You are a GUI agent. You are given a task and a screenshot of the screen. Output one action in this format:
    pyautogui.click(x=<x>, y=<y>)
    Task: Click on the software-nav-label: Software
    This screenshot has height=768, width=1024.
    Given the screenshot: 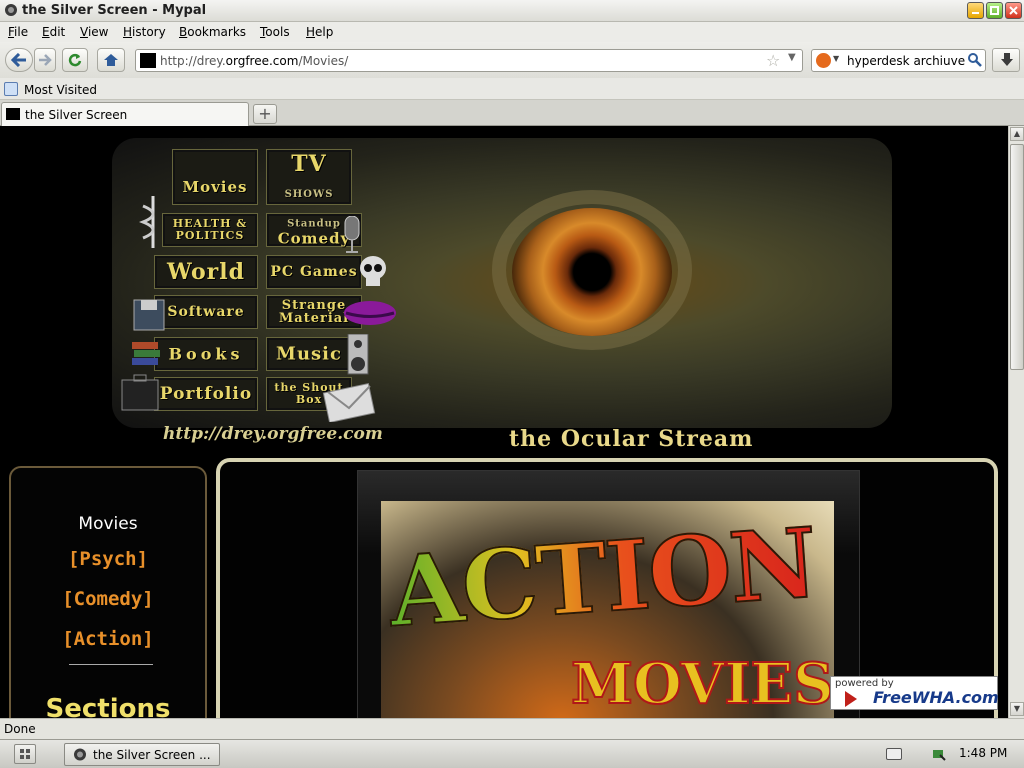 What is the action you would take?
    pyautogui.click(x=206, y=312)
    